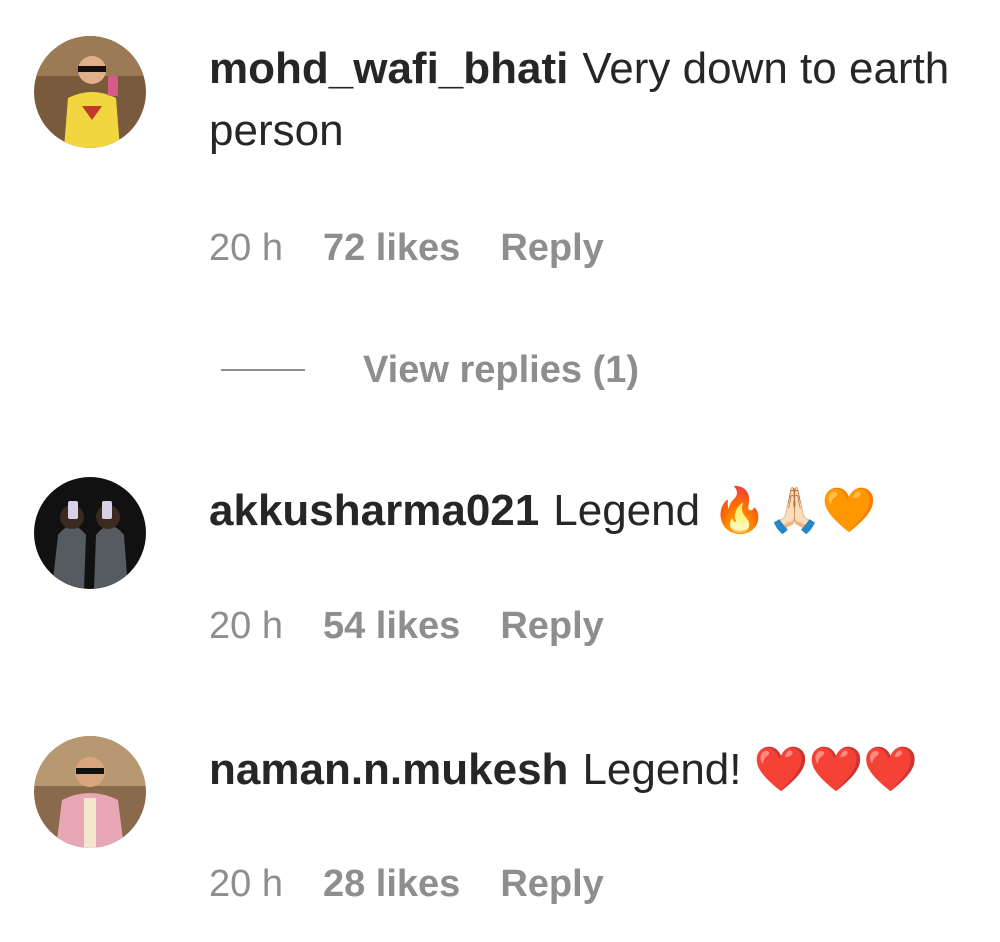  I want to click on comment-meta: 20 h 28 likes Reply, so click(426, 884).